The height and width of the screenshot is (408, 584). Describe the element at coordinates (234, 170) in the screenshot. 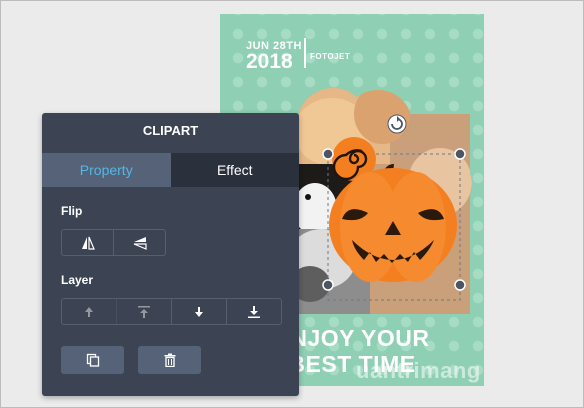

I see `tab-effect: Effect` at that location.